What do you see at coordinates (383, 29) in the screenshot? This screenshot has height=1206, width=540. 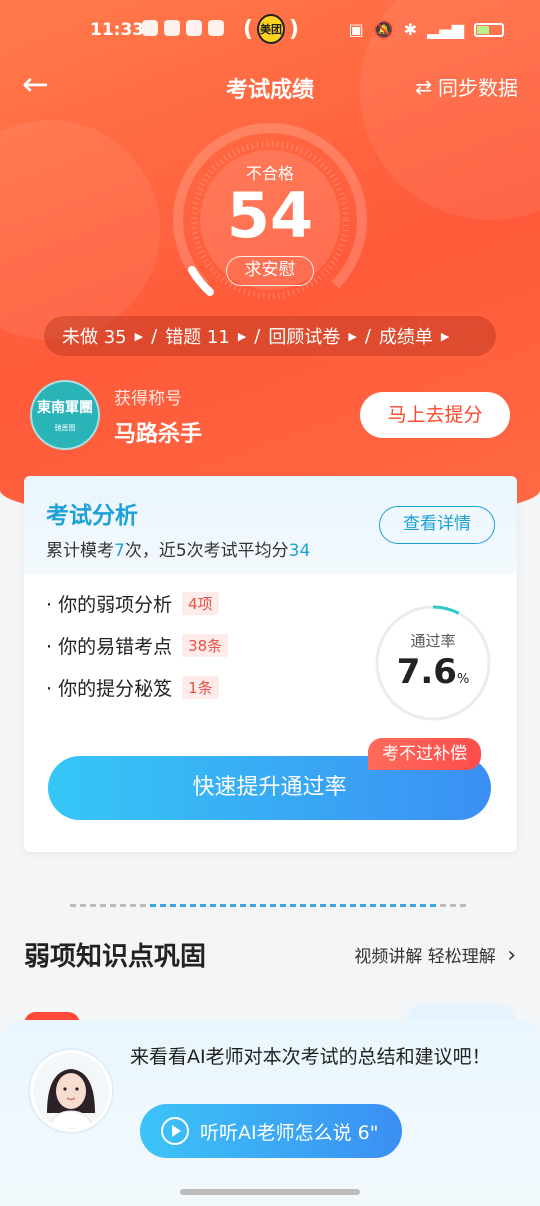 I see `mute-icon: 🔕` at bounding box center [383, 29].